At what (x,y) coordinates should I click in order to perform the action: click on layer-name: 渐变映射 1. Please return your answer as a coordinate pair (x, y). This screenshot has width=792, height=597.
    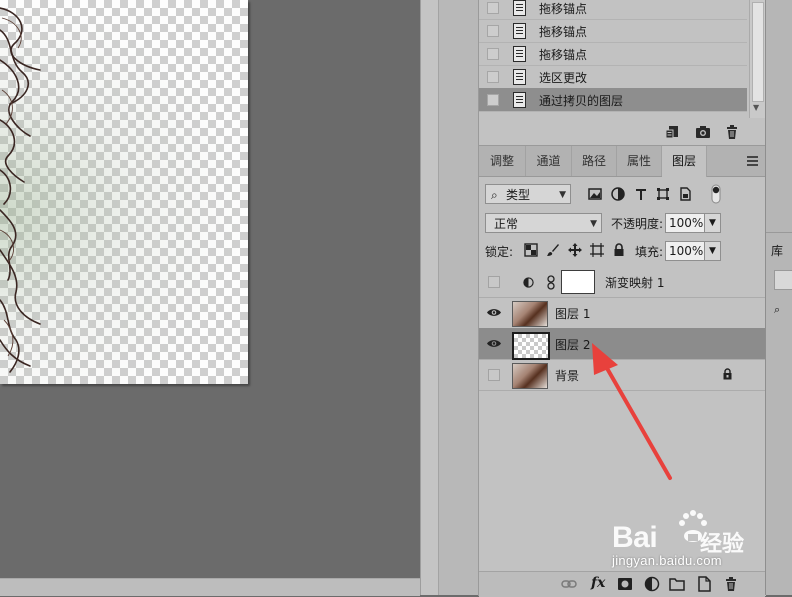
    Looking at the image, I should click on (635, 283).